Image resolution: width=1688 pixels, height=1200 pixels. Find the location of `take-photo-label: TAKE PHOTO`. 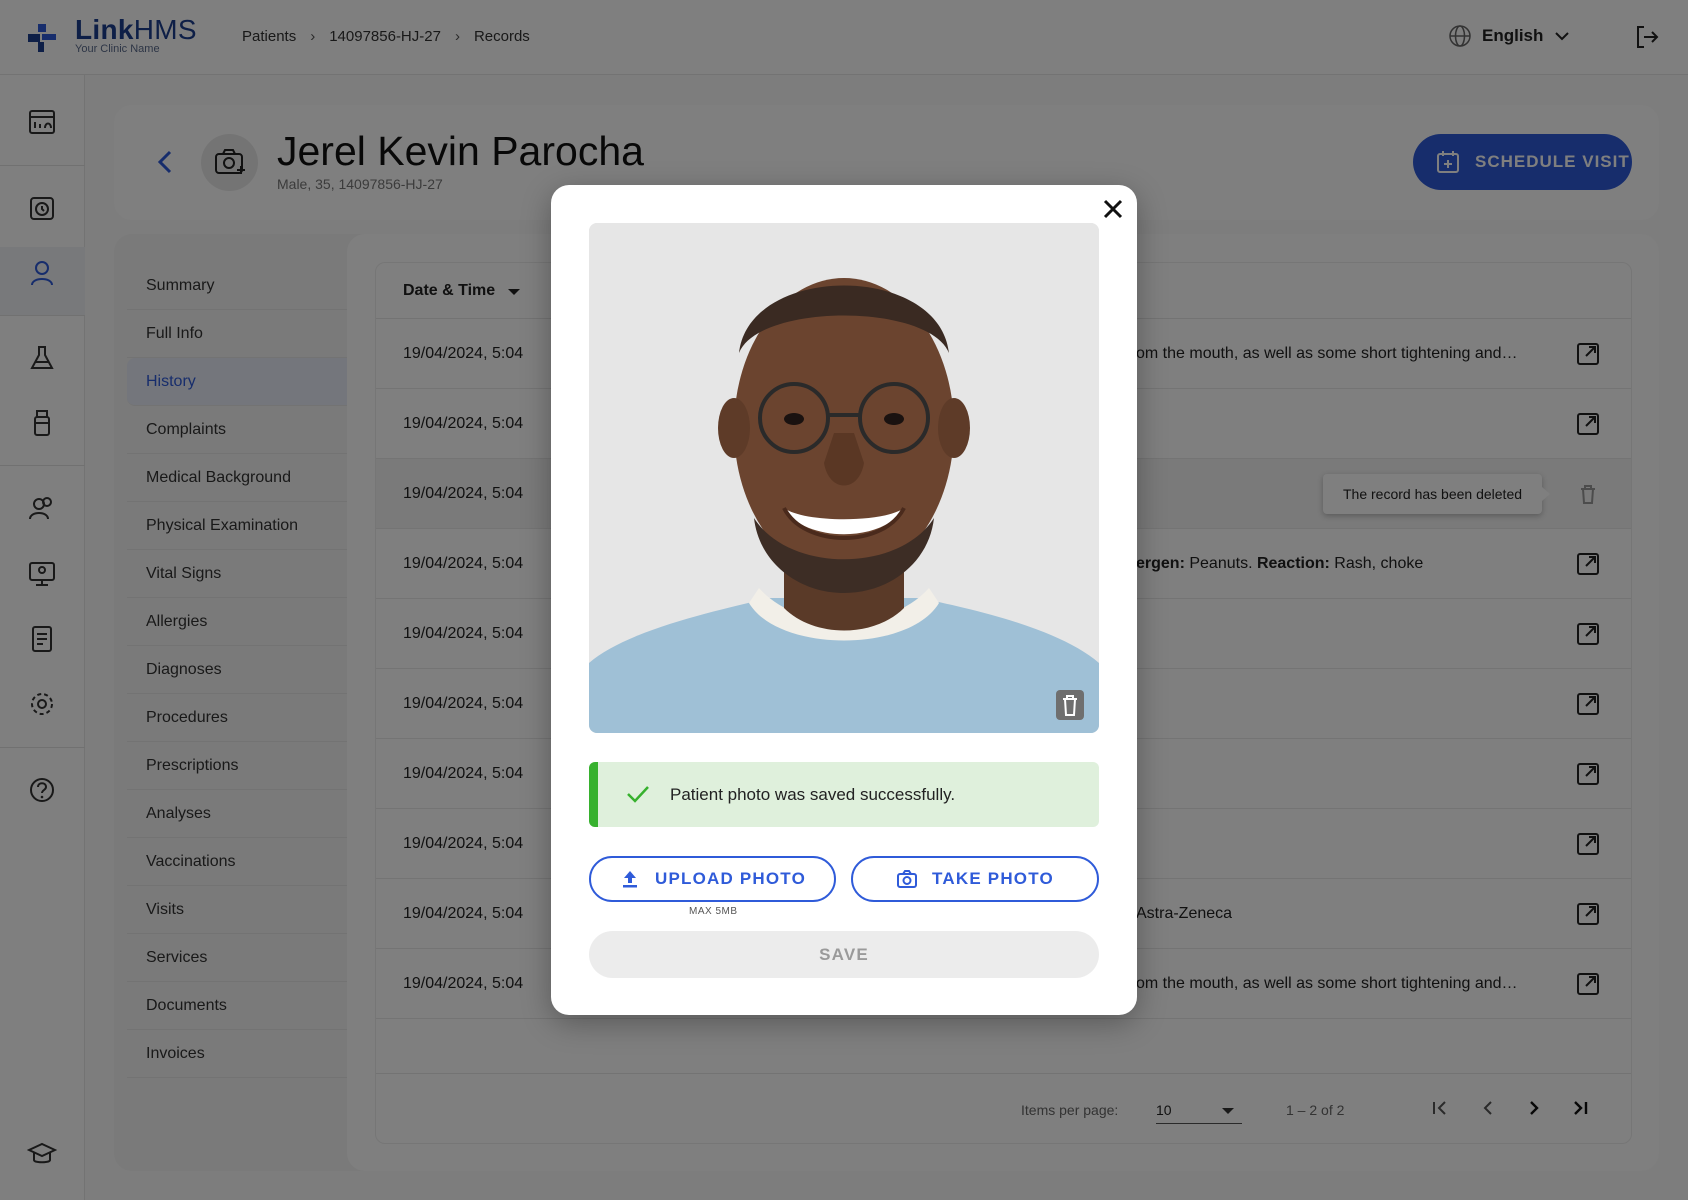

take-photo-label: TAKE PHOTO is located at coordinates (993, 878).